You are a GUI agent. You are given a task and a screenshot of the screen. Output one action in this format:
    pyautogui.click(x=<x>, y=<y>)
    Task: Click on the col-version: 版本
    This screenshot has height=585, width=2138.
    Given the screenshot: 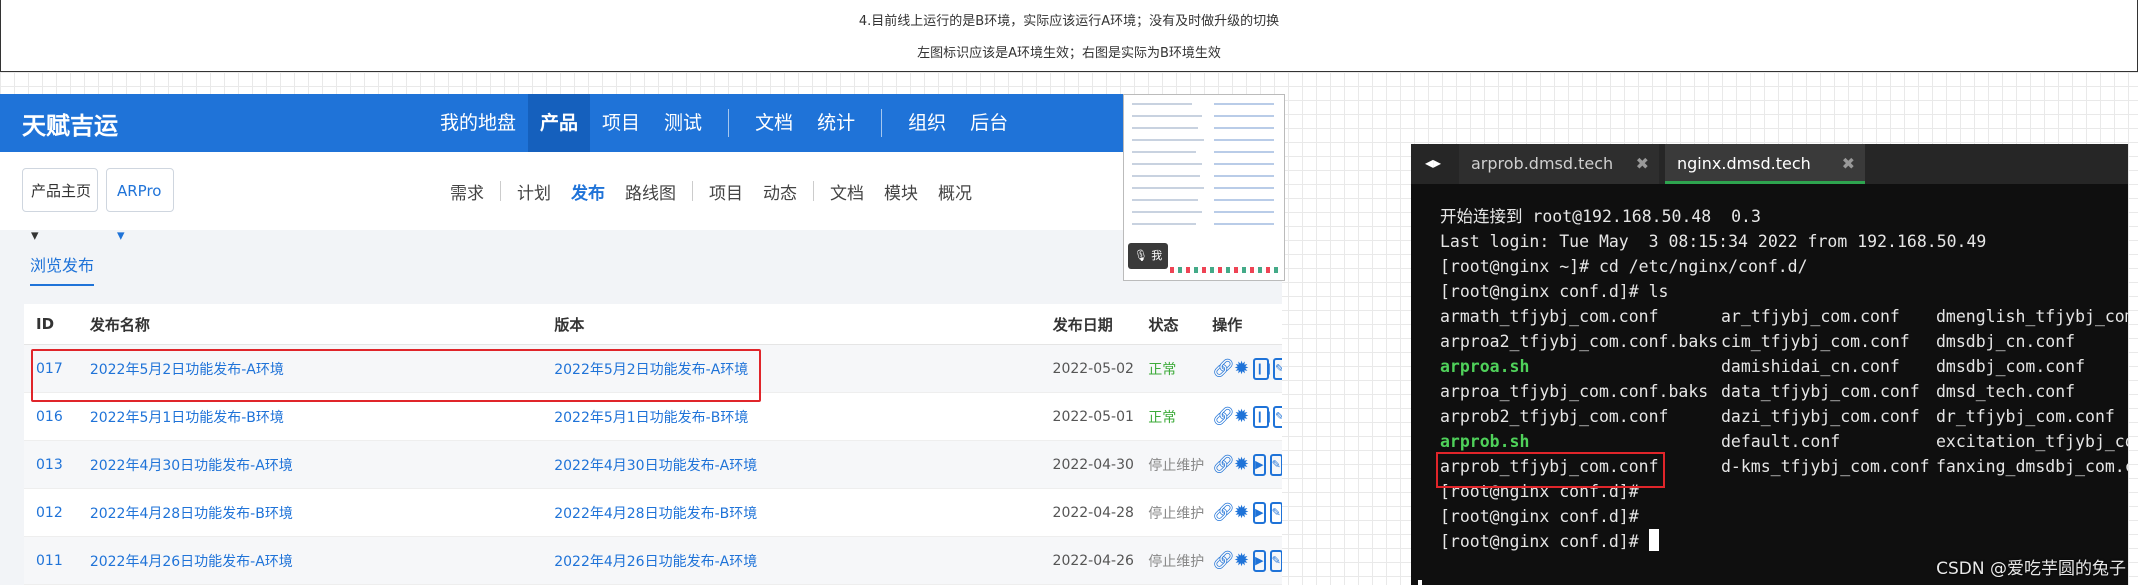 What is the action you would take?
    pyautogui.click(x=803, y=324)
    